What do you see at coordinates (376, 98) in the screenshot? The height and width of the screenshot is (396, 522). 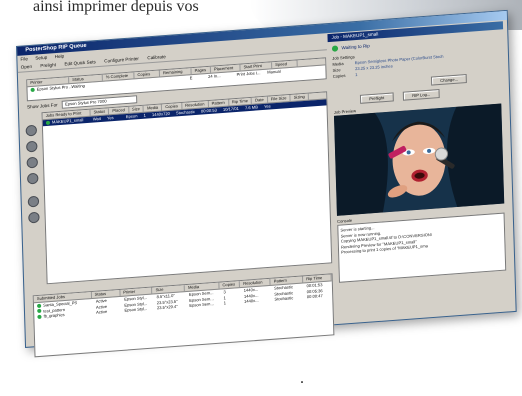 I see `preflight-button: Preflight` at bounding box center [376, 98].